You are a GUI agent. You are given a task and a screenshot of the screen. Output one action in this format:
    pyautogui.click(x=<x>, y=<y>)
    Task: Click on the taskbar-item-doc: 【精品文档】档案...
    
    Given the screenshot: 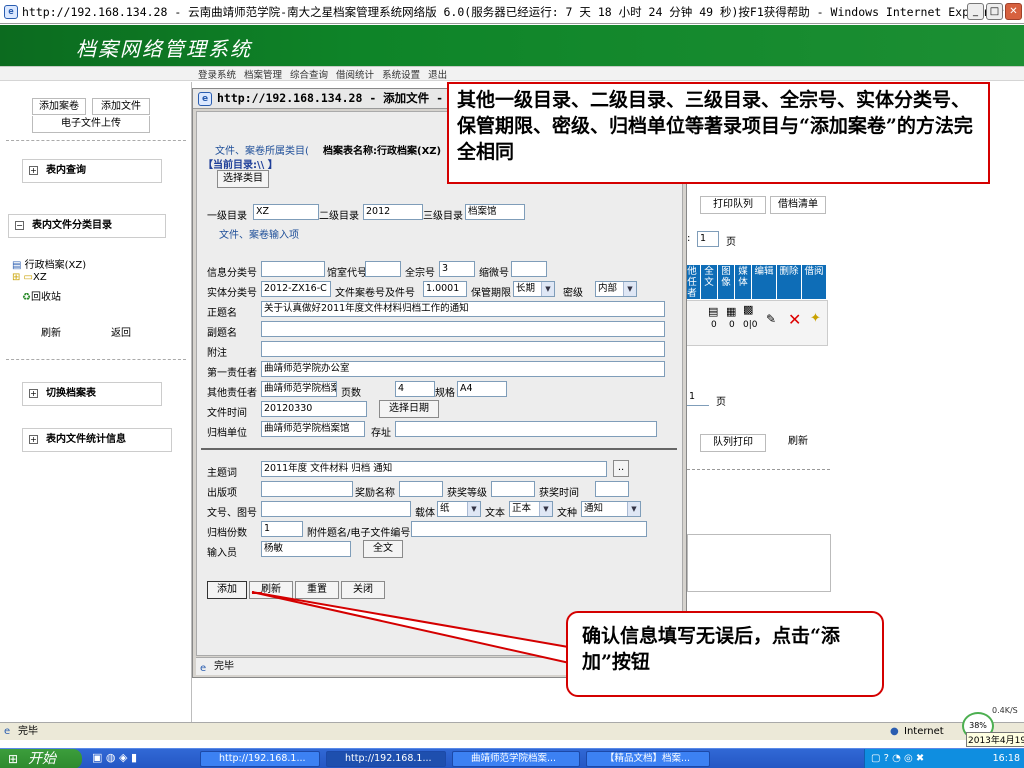 What is the action you would take?
    pyautogui.click(x=648, y=759)
    